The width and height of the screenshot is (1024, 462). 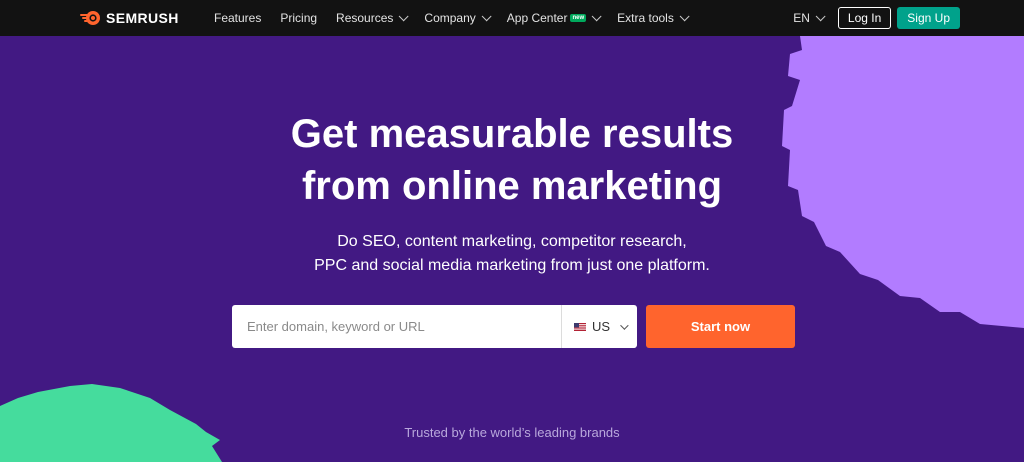 What do you see at coordinates (645, 18) in the screenshot?
I see `nav-item-label: Extra tools` at bounding box center [645, 18].